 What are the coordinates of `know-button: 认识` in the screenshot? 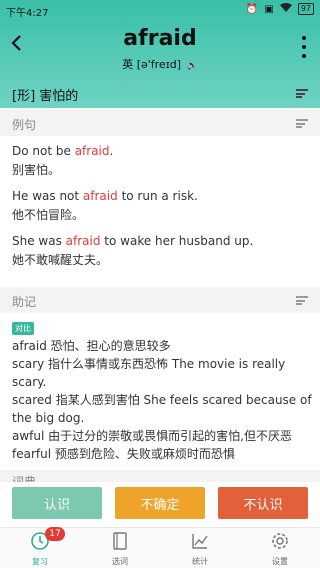 It's located at (57, 503).